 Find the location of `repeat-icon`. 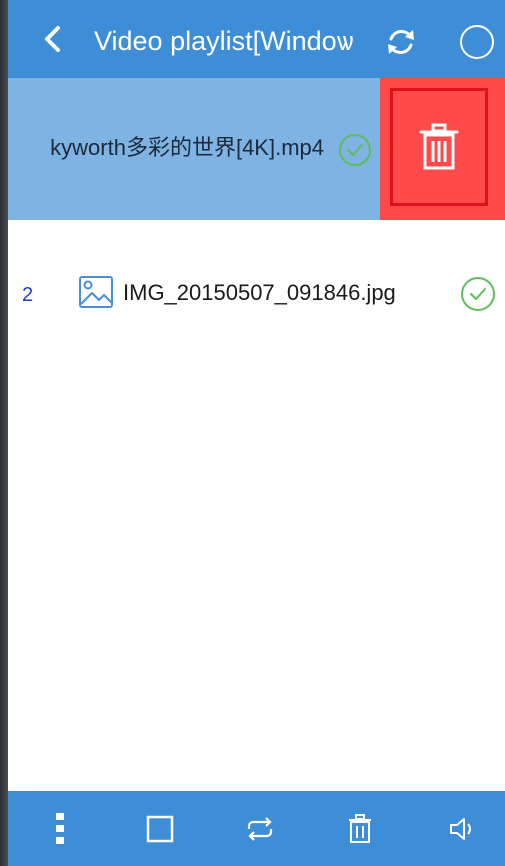

repeat-icon is located at coordinates (260, 828).